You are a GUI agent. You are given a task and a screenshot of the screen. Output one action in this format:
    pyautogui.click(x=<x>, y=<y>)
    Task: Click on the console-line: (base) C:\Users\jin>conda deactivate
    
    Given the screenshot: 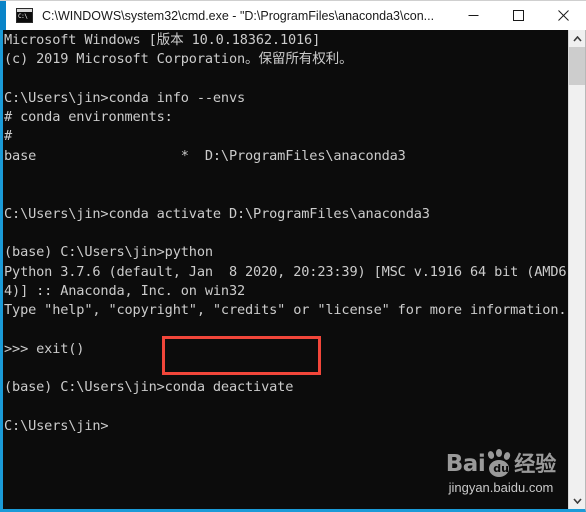 What is the action you would take?
    pyautogui.click(x=149, y=387)
    